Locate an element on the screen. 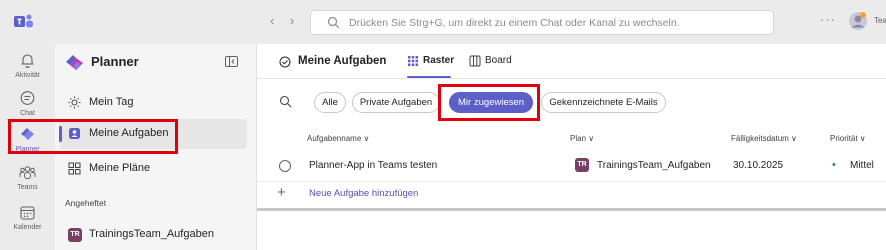  forward-icon: › is located at coordinates (292, 20).